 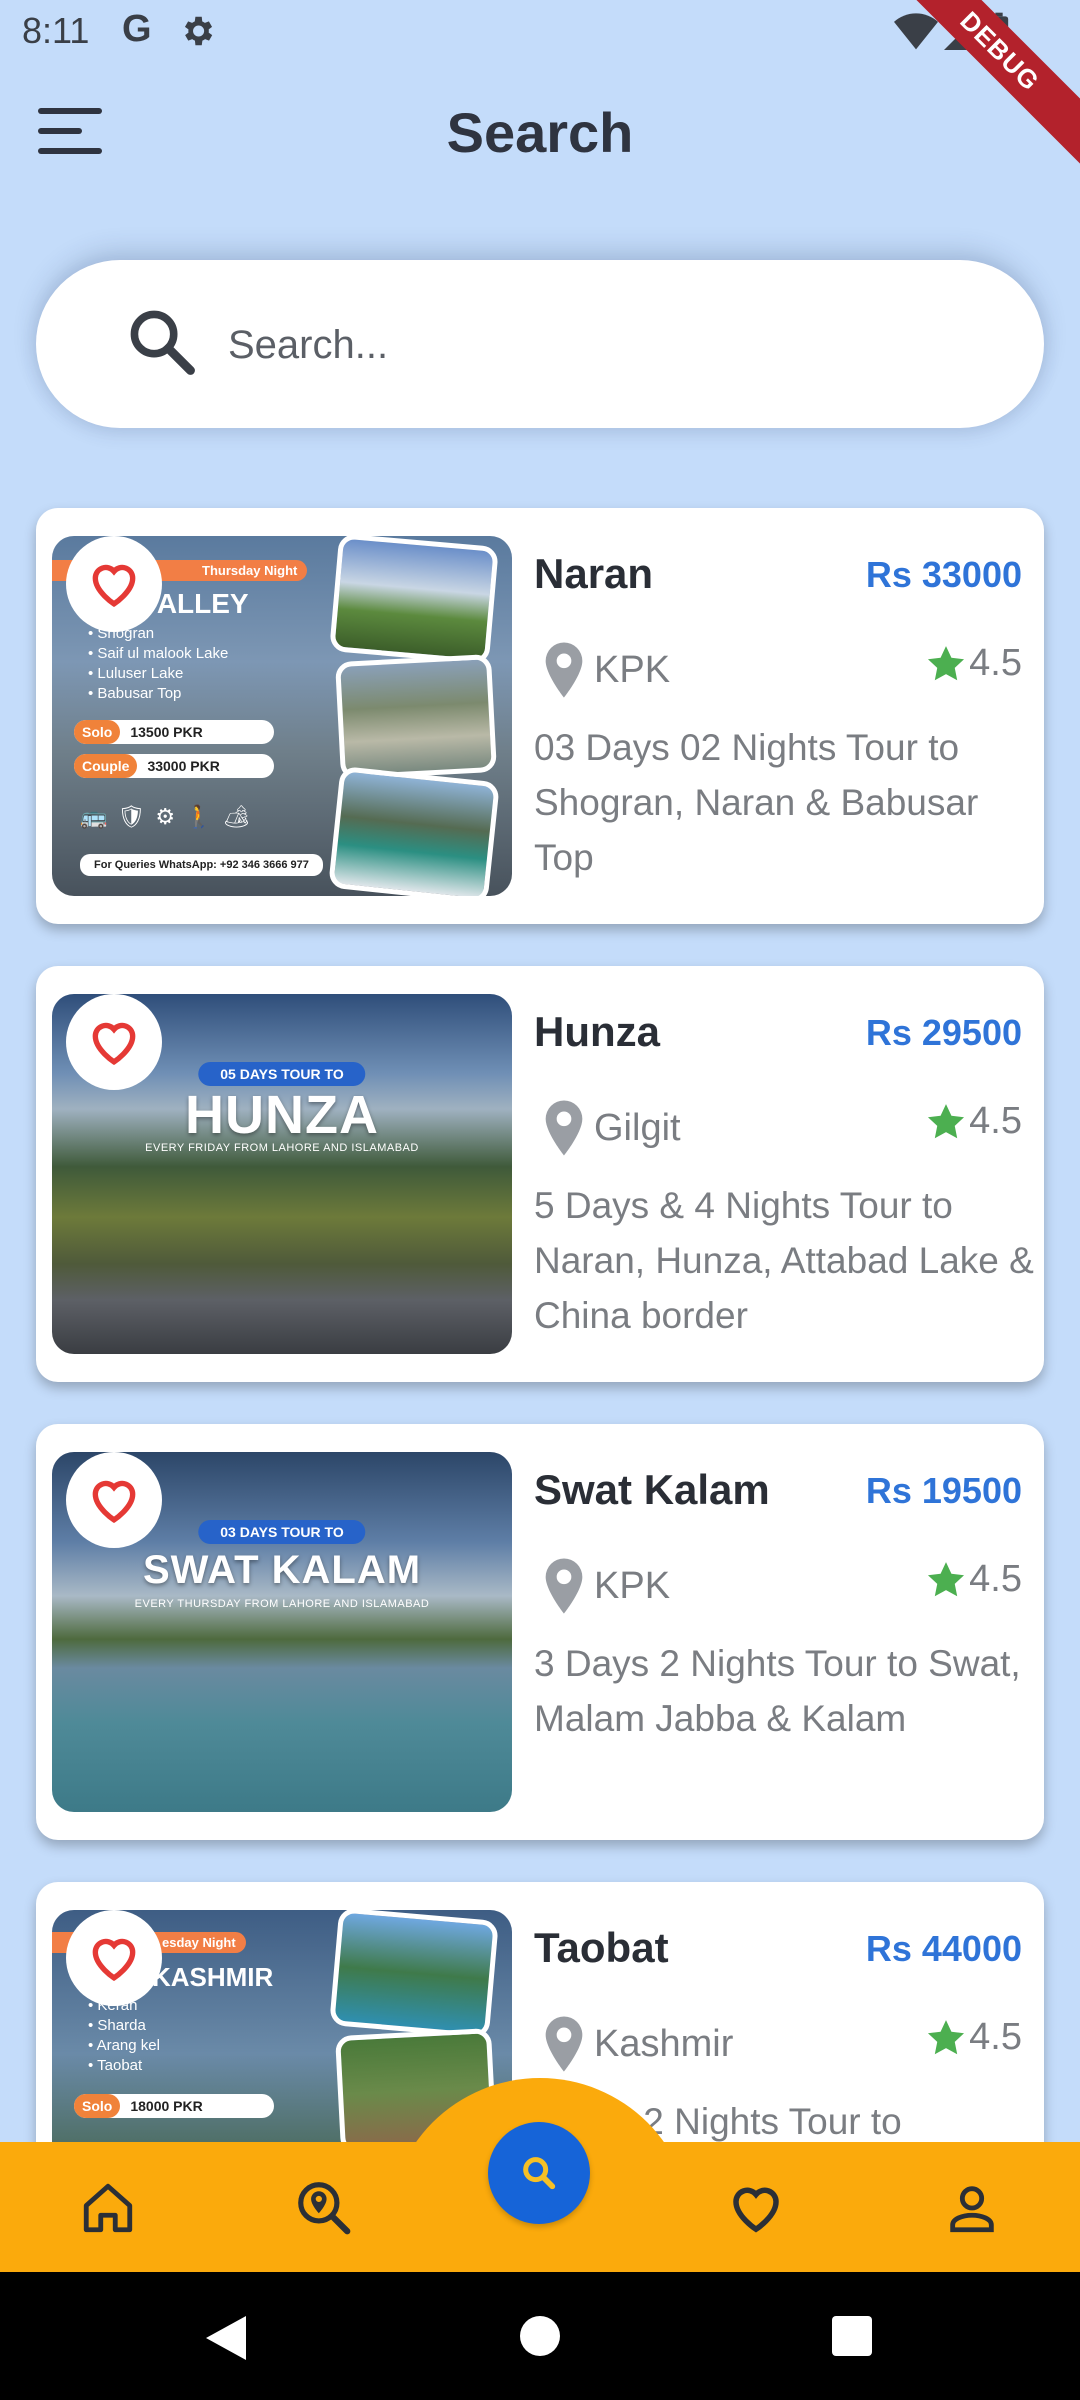 What do you see at coordinates (282, 1604) in the screenshot?
I see `poster-subtitle: EVERY THURSDAY FROM LAHORE AND ISLAMABAD` at bounding box center [282, 1604].